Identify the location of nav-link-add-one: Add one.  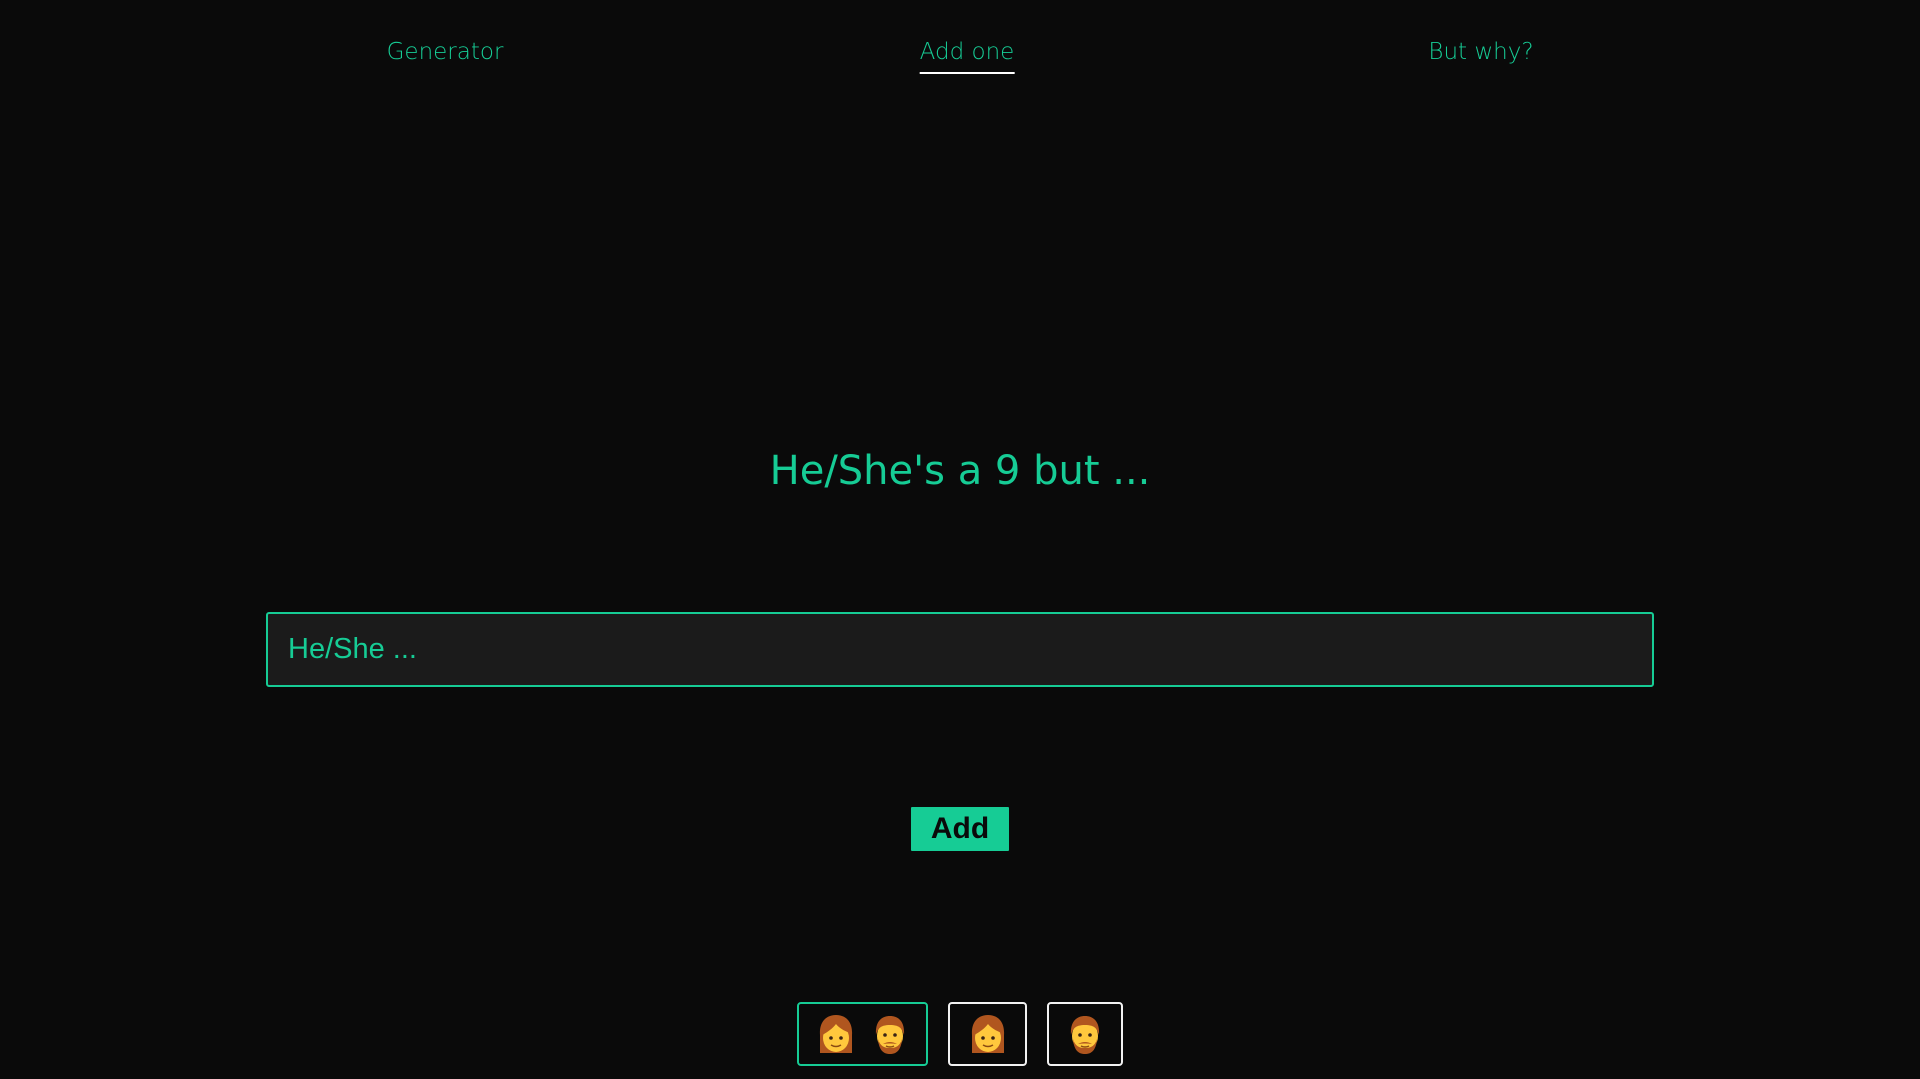
(967, 54).